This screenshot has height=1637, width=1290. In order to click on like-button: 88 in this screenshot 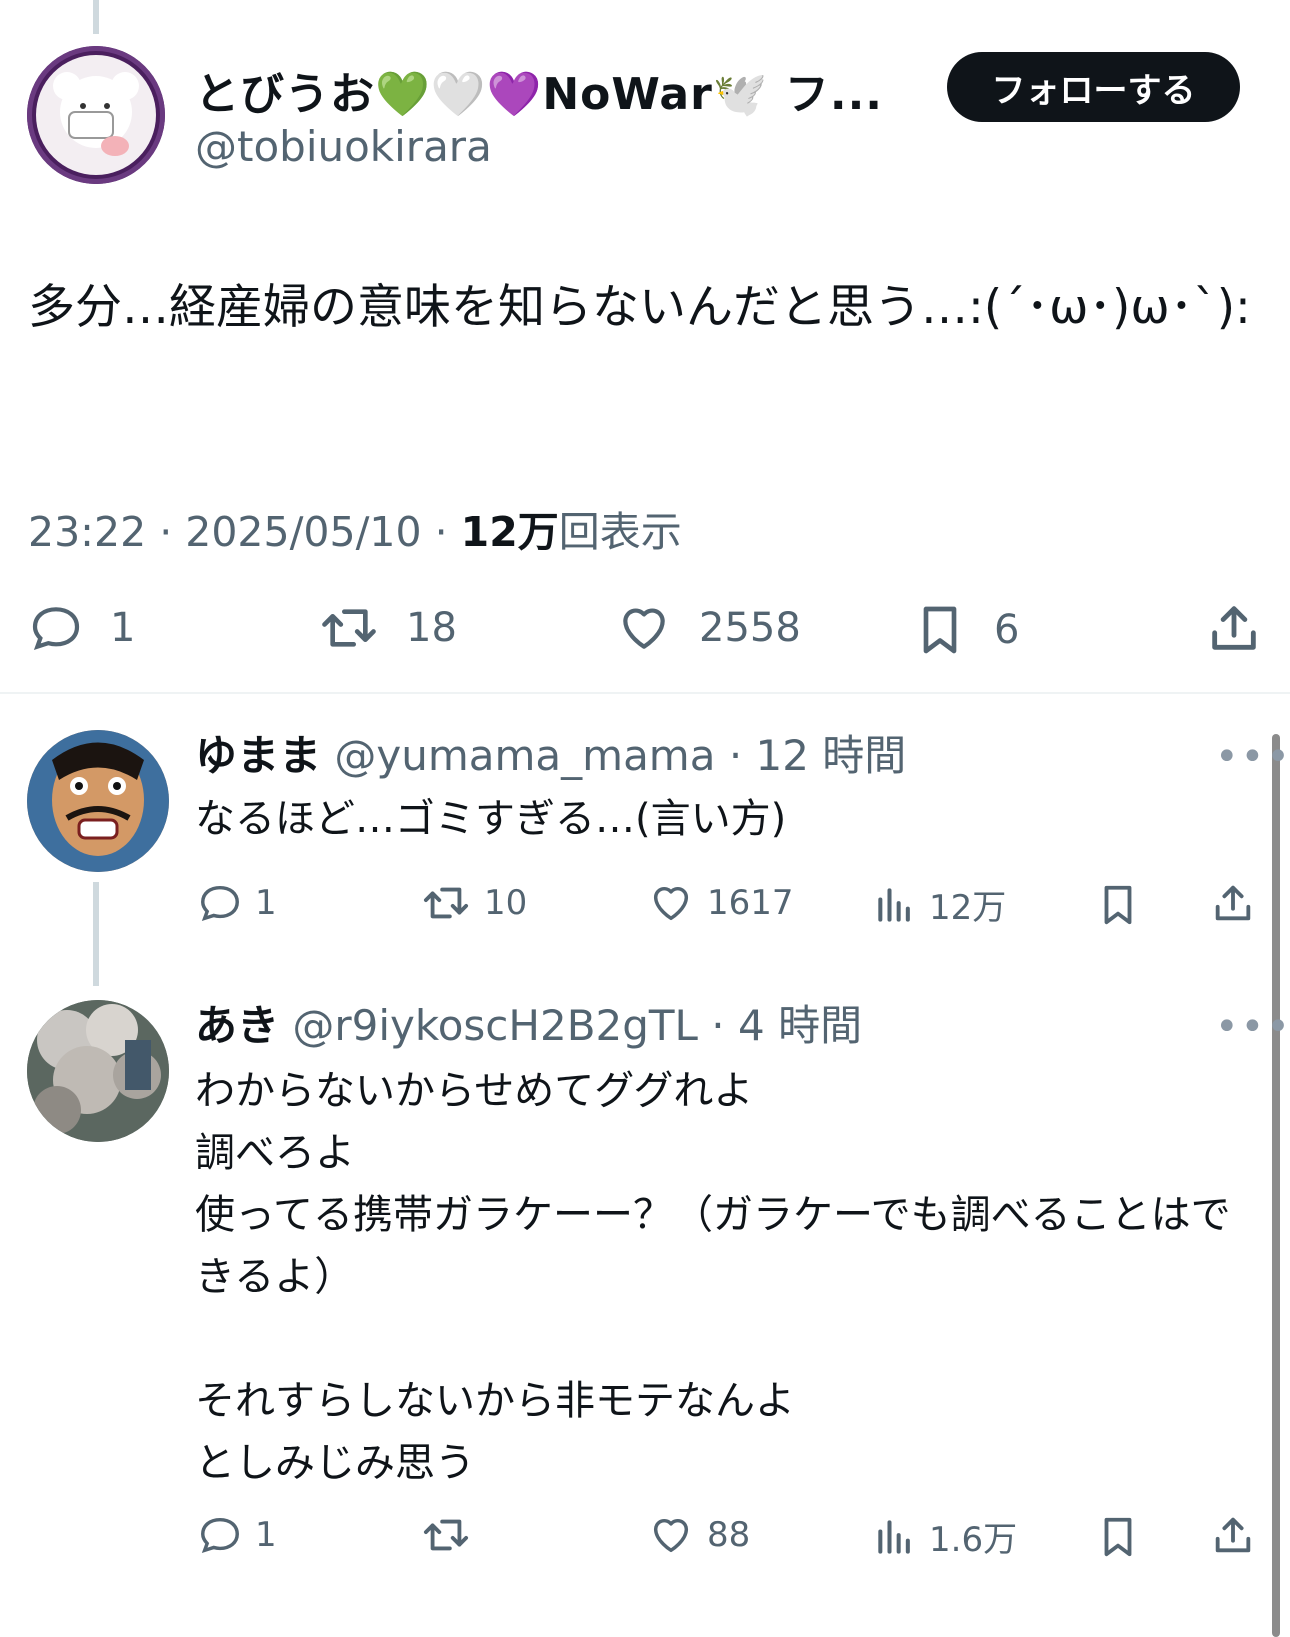, I will do `click(698, 1535)`.